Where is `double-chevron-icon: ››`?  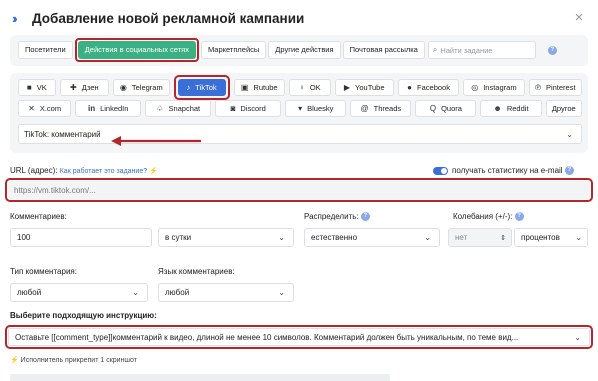
double-chevron-icon: ›› is located at coordinates (15, 18).